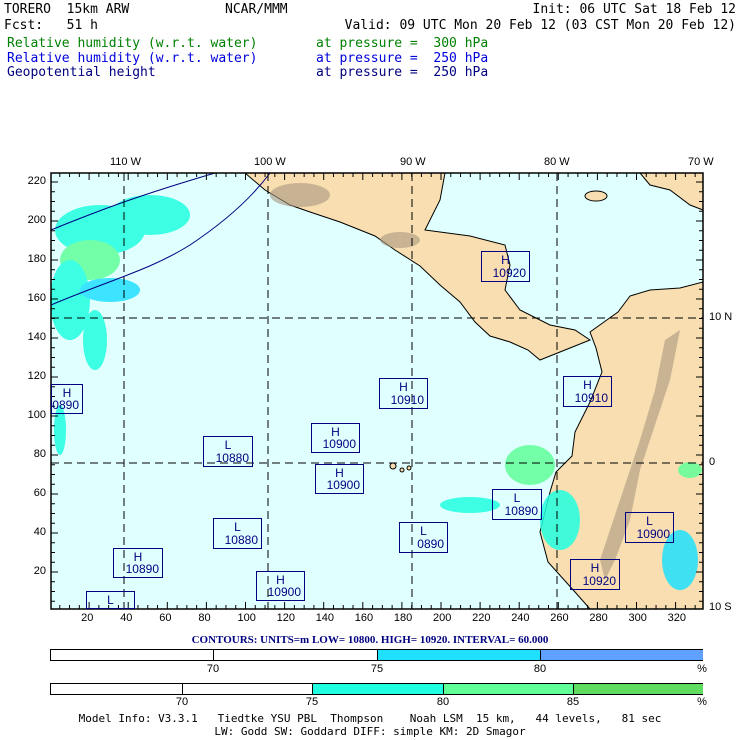 The height and width of the screenshot is (740, 740). I want to click on pressure-center-box: L 10900, so click(649, 527).